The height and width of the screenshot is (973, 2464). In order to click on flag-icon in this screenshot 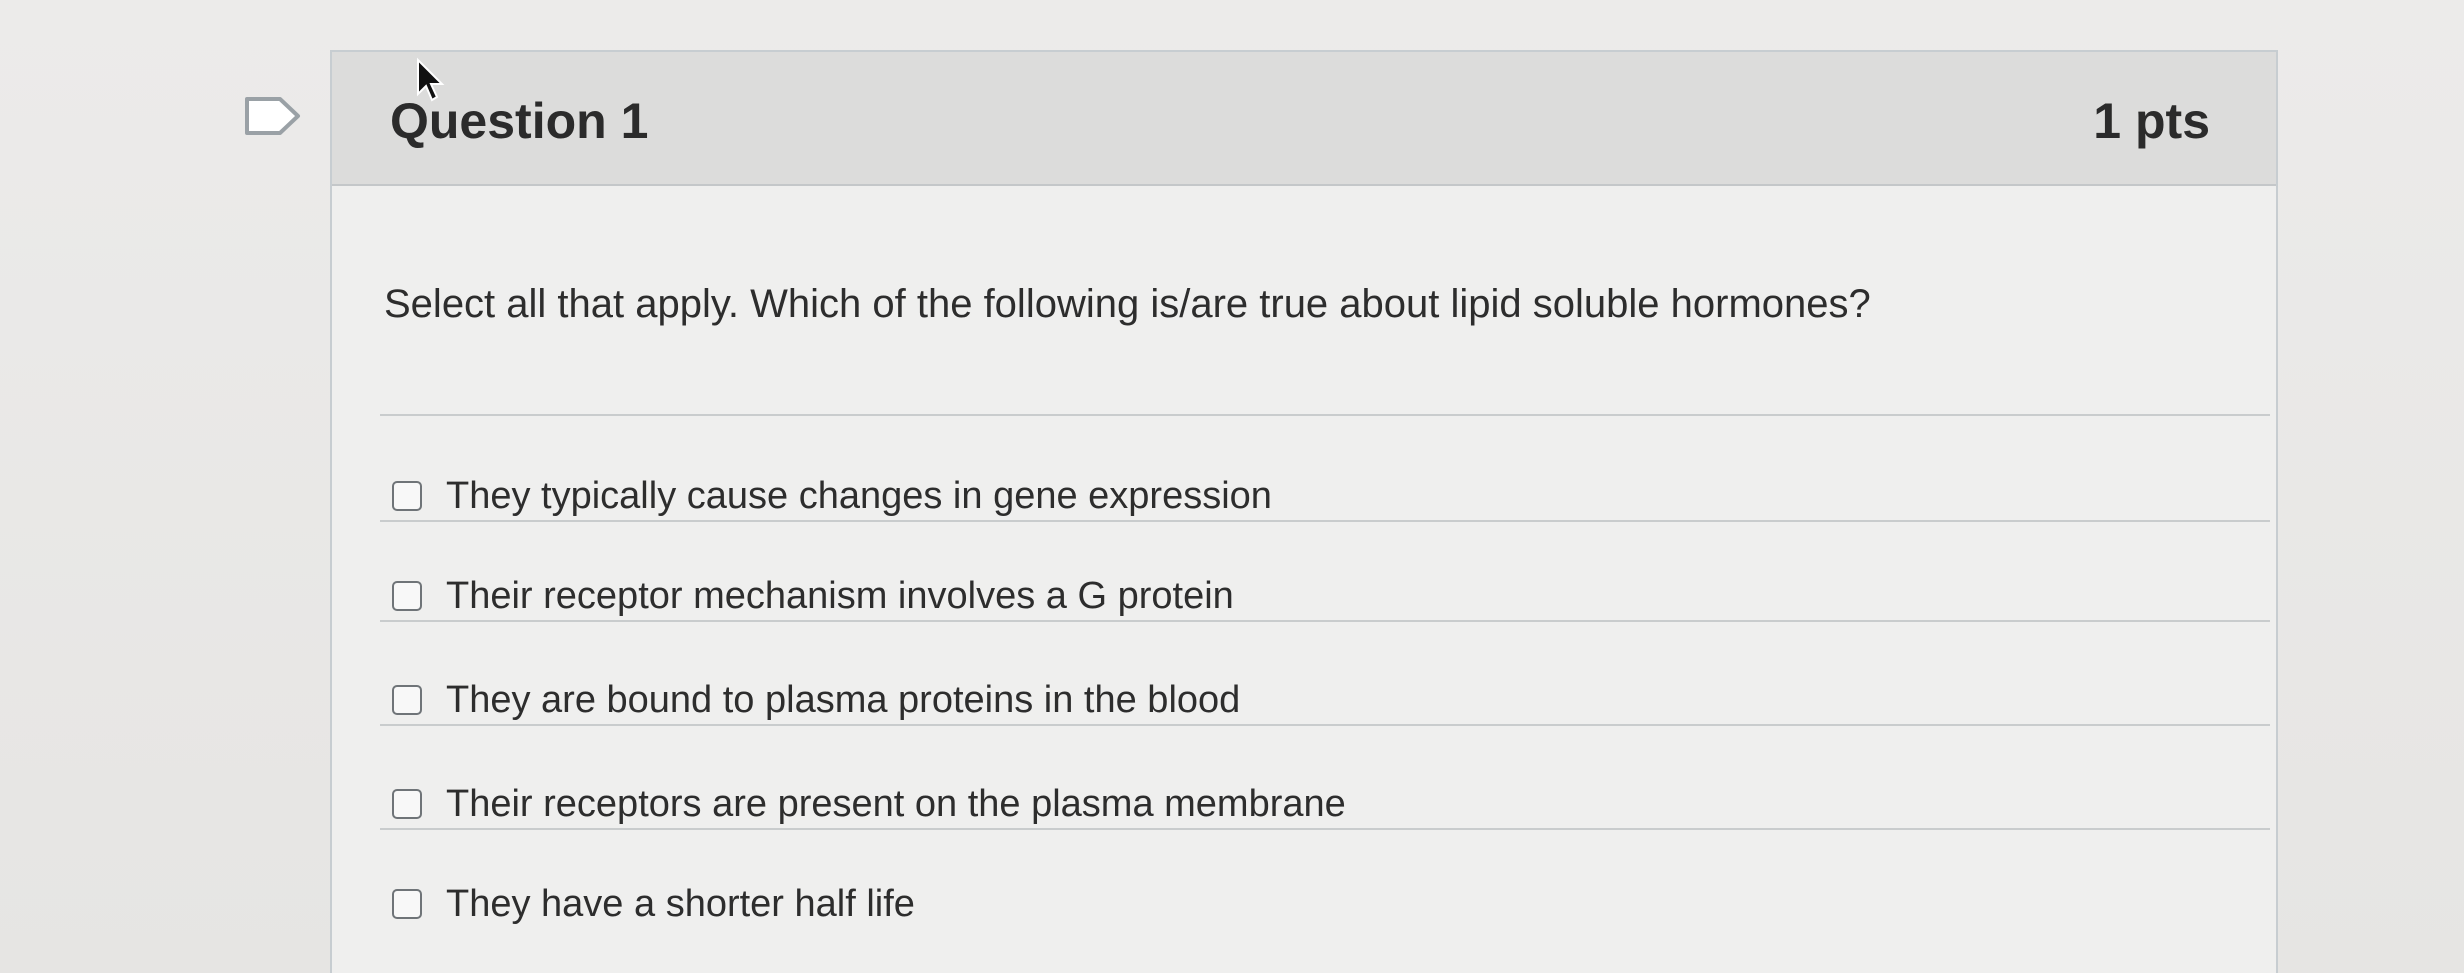, I will do `click(273, 116)`.